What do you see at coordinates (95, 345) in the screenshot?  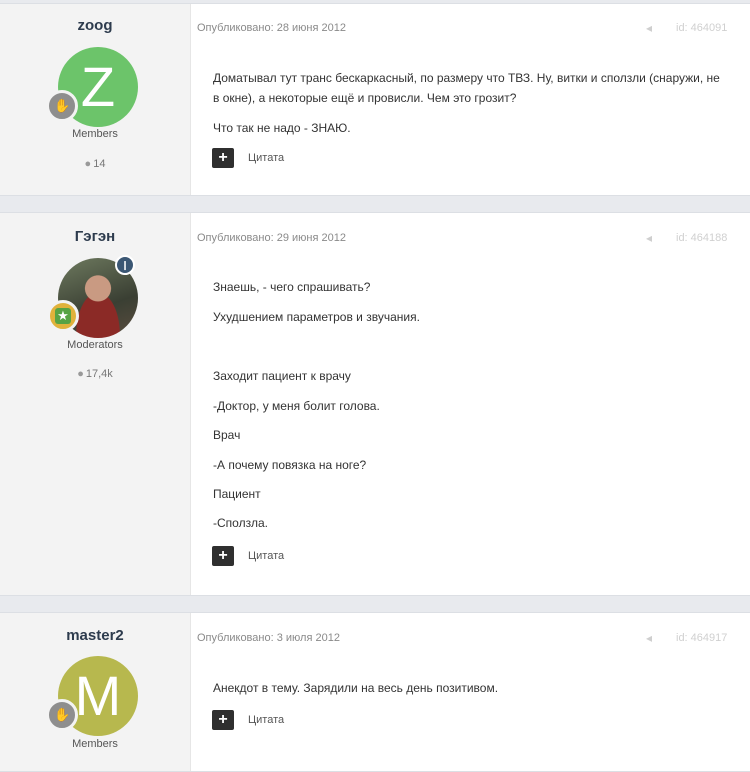 I see `member-group: Moderators` at bounding box center [95, 345].